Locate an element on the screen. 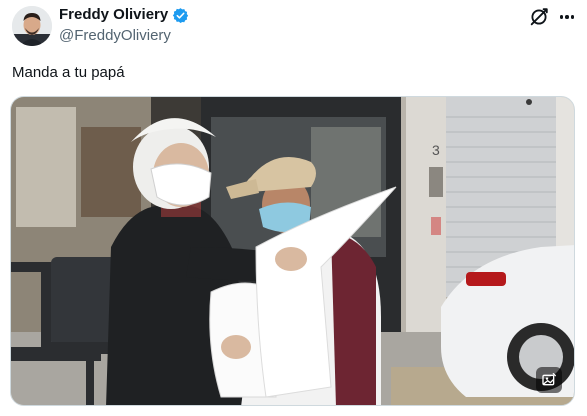 This screenshot has height=416, width=587. verified-badge-icon is located at coordinates (180, 15).